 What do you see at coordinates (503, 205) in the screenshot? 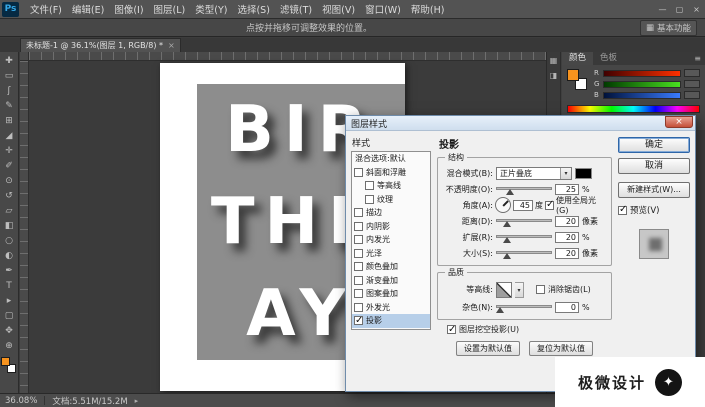
I see `angle-dial` at bounding box center [503, 205].